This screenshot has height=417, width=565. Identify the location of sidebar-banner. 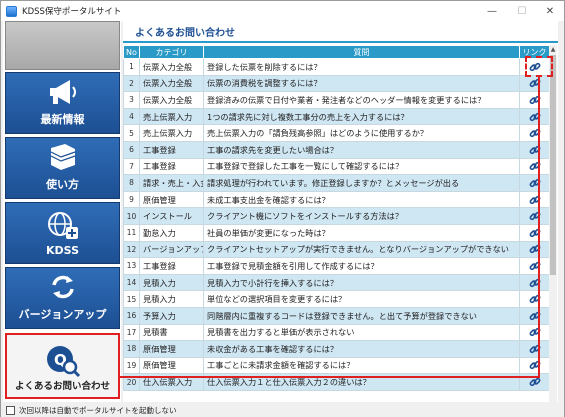
(62, 45).